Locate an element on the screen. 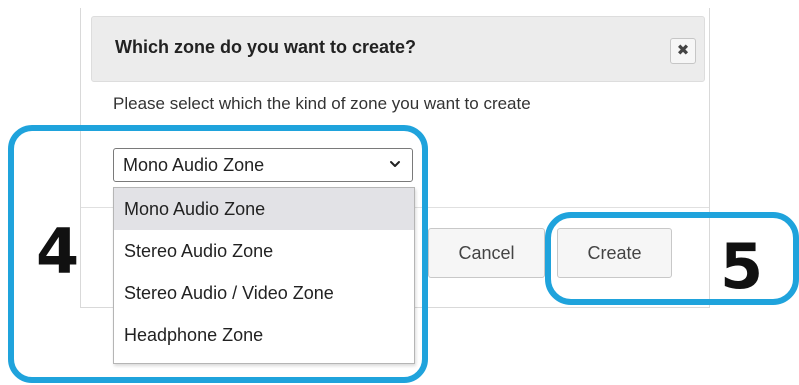  option-stereo-audio-zone: Stereo Audio Zone is located at coordinates (264, 251).